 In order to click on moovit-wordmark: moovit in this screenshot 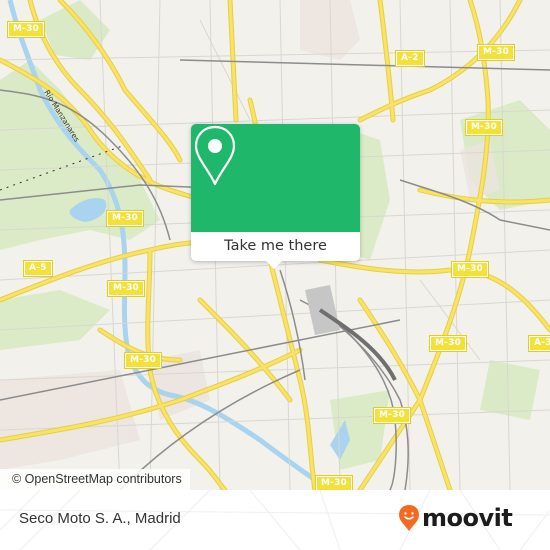, I will do `click(467, 518)`.